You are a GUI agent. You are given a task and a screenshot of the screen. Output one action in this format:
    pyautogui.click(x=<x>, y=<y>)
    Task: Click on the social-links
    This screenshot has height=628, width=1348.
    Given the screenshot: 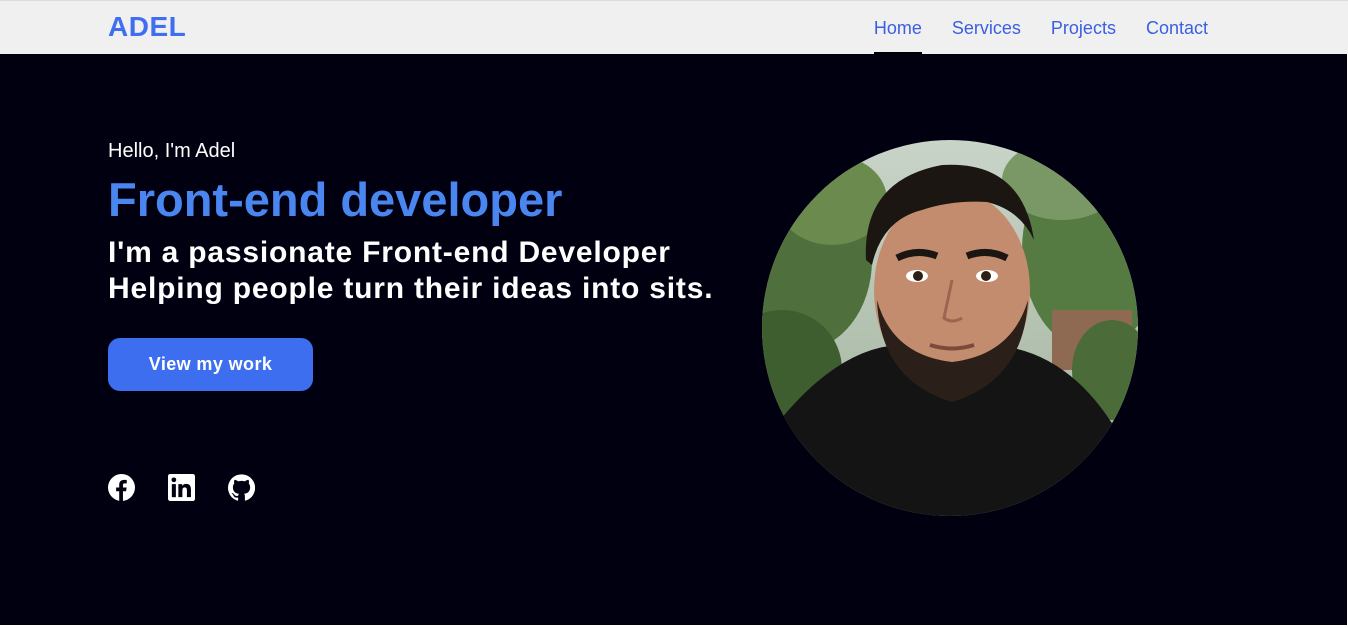 What is the action you would take?
    pyautogui.click(x=181, y=487)
    